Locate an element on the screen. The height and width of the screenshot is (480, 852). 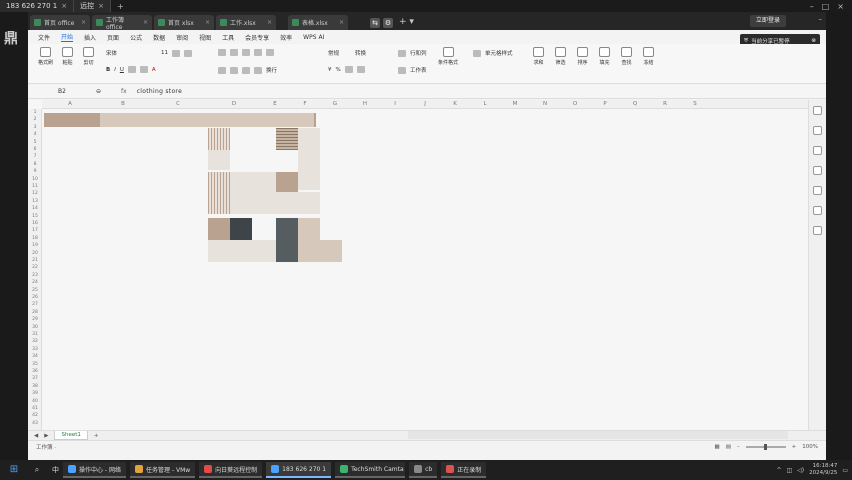
row-header: 34 is located at coordinates (35, 356).